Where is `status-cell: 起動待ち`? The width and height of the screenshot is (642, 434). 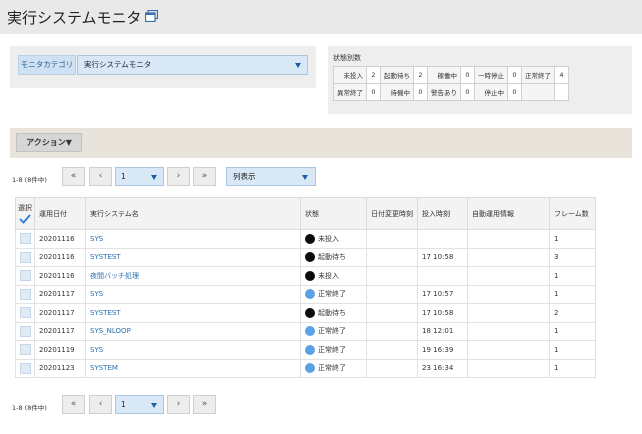
status-cell: 起動待ち is located at coordinates (333, 257).